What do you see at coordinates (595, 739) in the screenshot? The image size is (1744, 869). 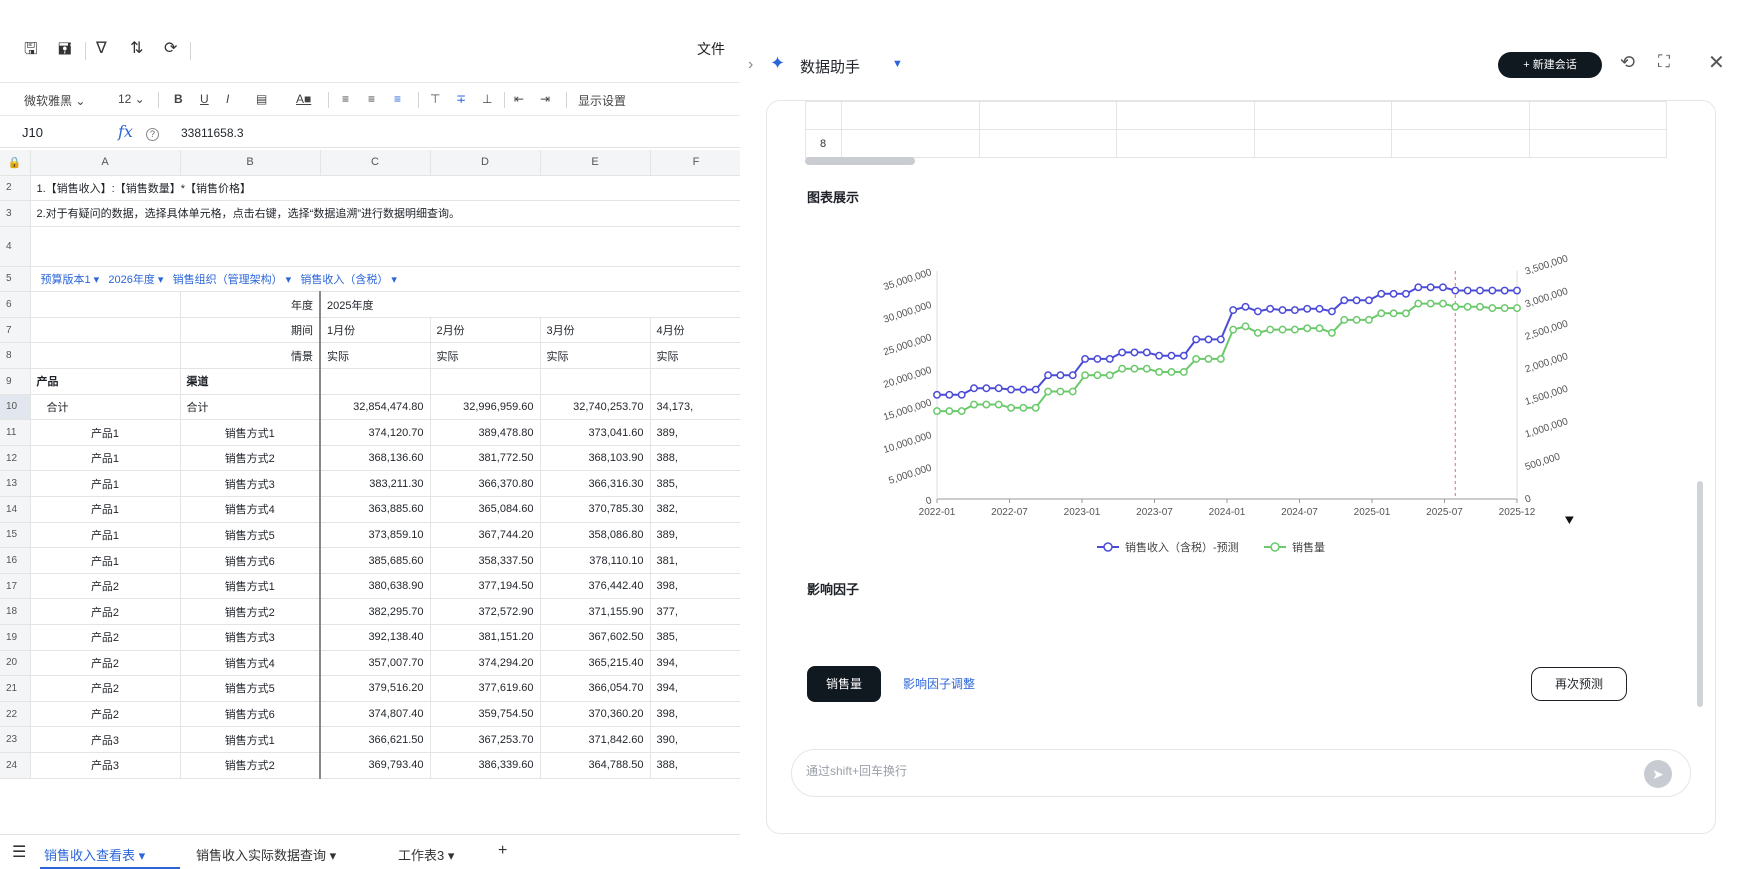 I see `value-cell: 371,842.60` at bounding box center [595, 739].